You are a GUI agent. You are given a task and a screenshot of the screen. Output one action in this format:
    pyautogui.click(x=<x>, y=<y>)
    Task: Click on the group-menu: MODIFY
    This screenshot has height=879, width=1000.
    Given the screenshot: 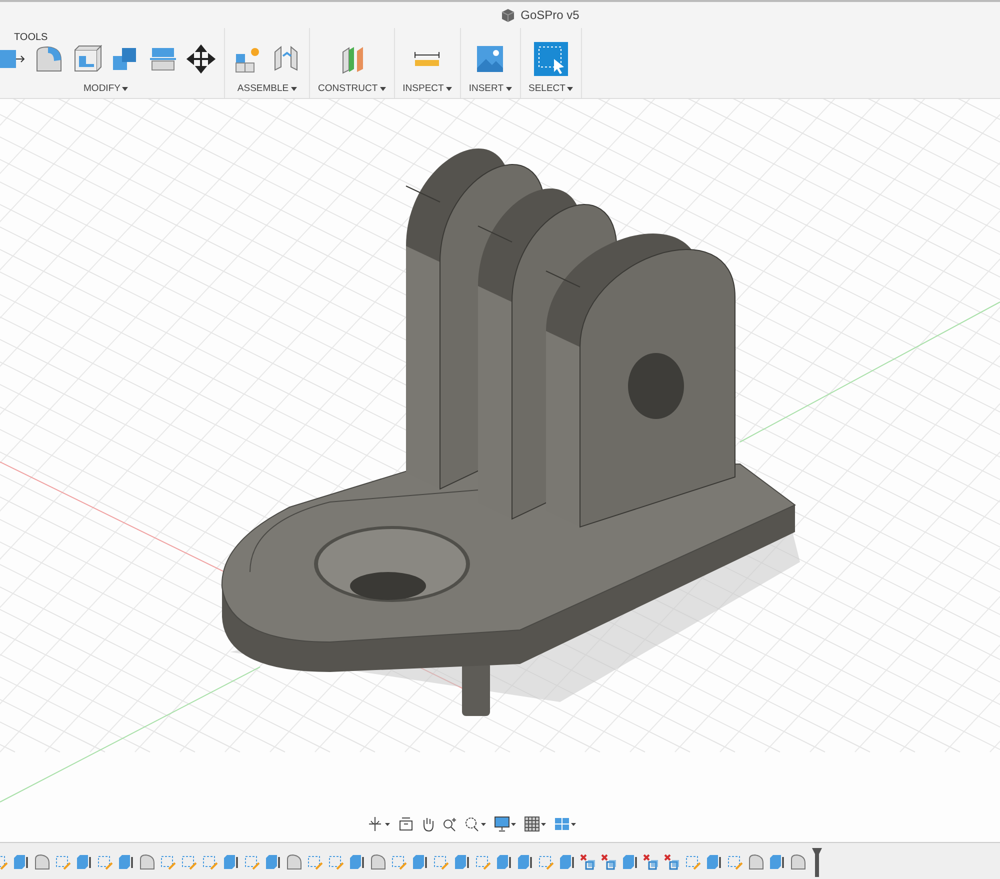 What is the action you would take?
    pyautogui.click(x=106, y=88)
    